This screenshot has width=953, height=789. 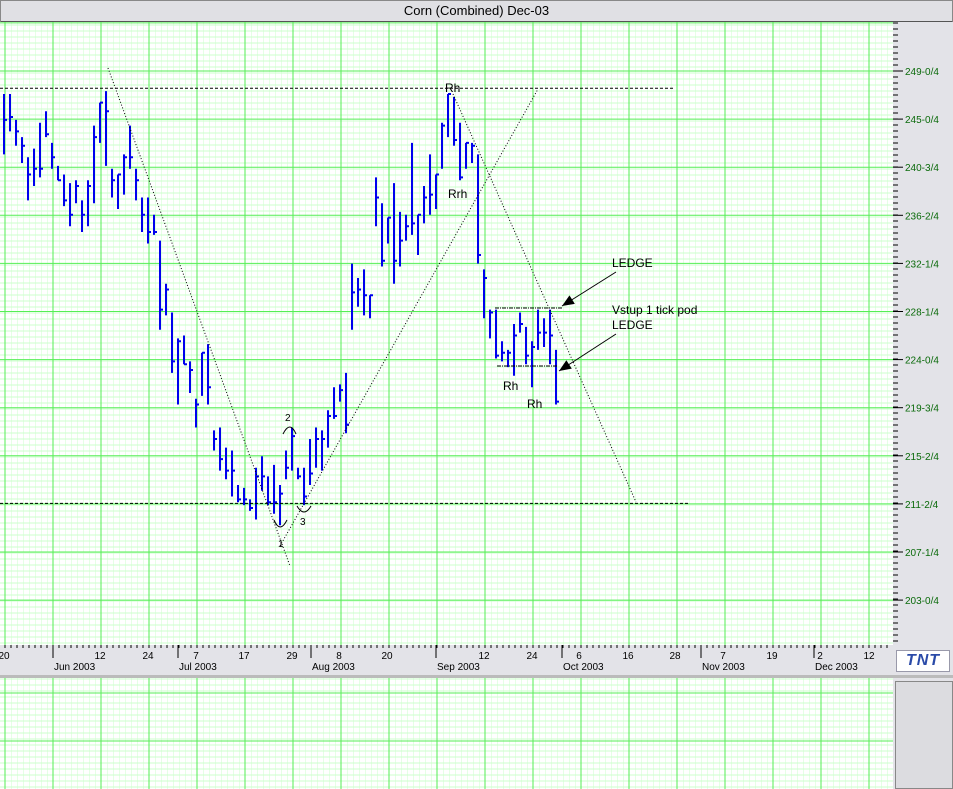 What do you see at coordinates (922, 601) in the screenshot?
I see `y-tick-label: 203-0/4` at bounding box center [922, 601].